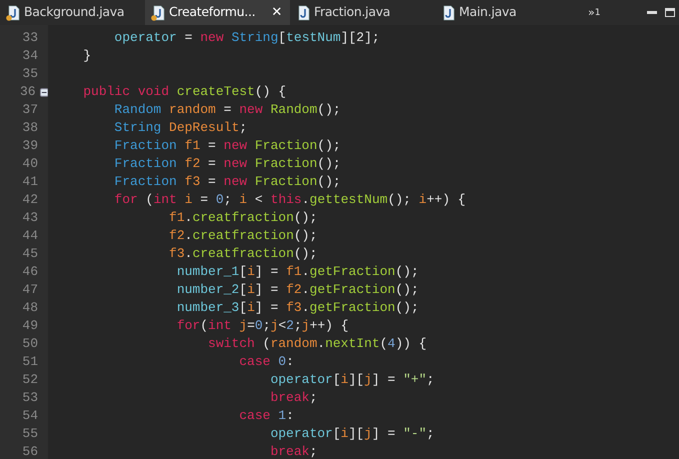 The height and width of the screenshot is (459, 679). I want to click on code-line: case 0:, so click(266, 361).